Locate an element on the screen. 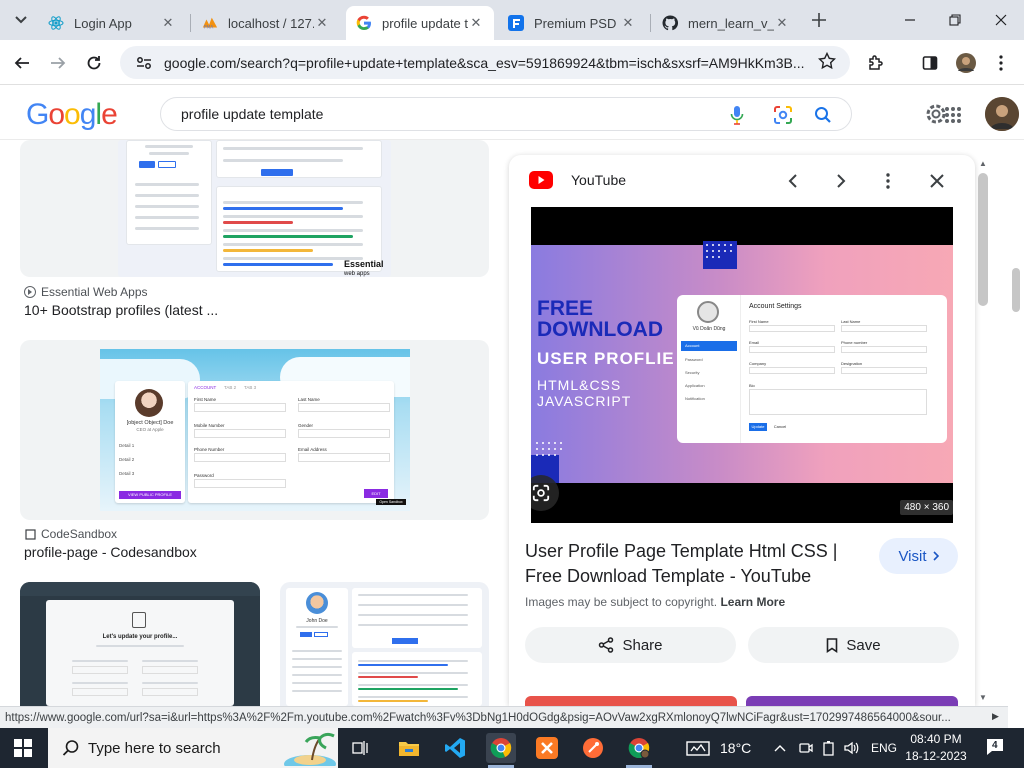 The height and width of the screenshot is (768, 1024). tab-github: mern_learn_v_2 ✕ is located at coordinates (726, 23).